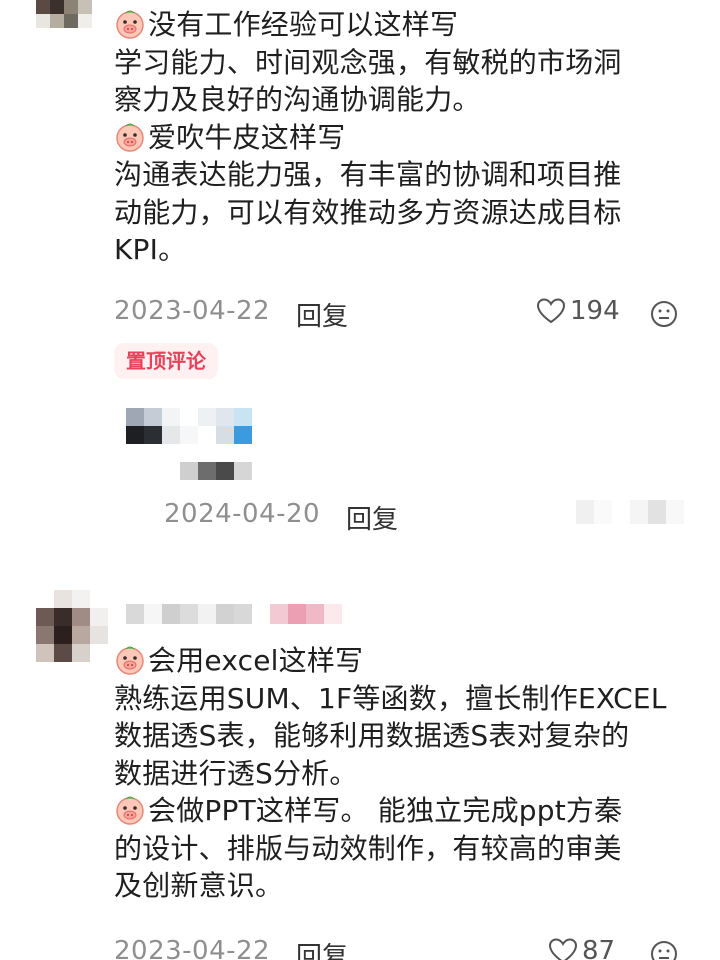  What do you see at coordinates (216, 471) in the screenshot?
I see `reply-username` at bounding box center [216, 471].